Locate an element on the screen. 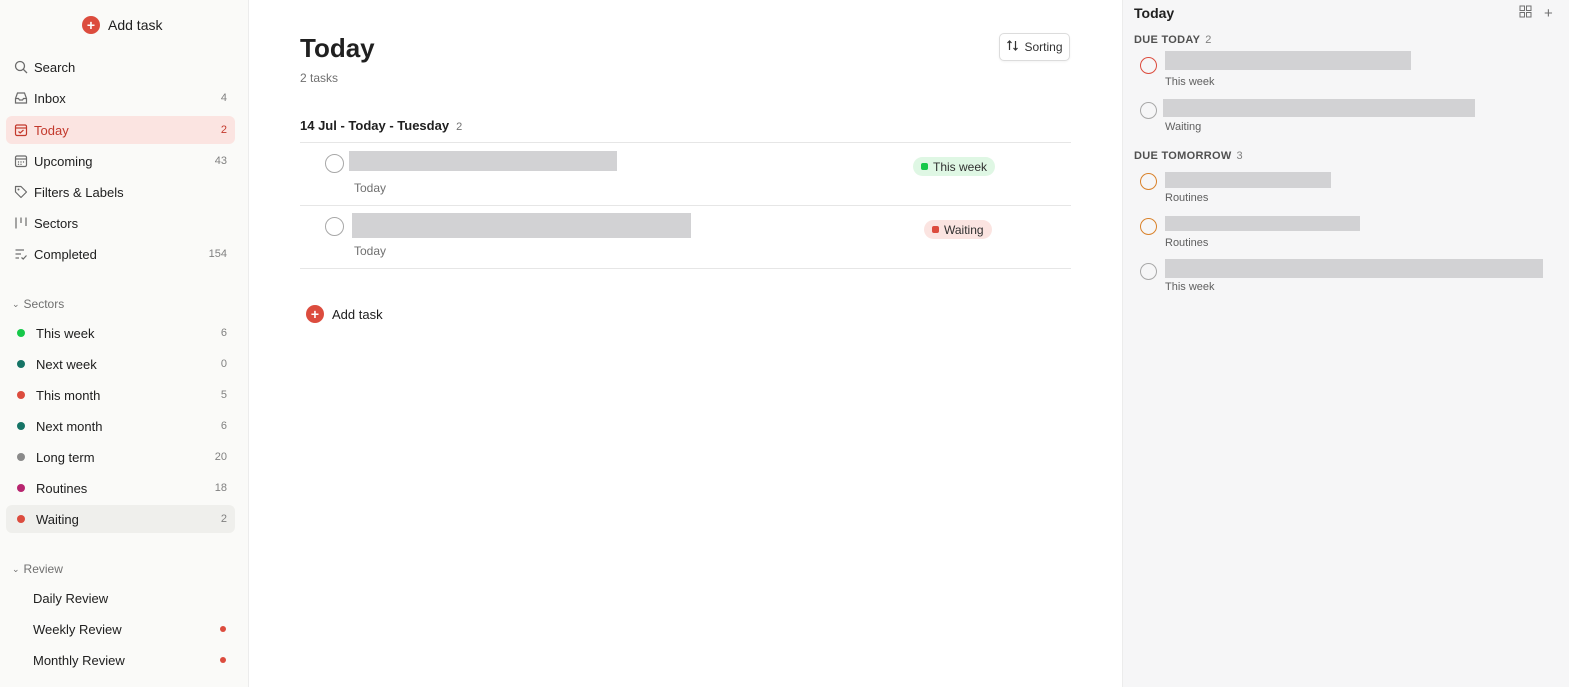  sidebar-item-count: 43 is located at coordinates (220, 161).